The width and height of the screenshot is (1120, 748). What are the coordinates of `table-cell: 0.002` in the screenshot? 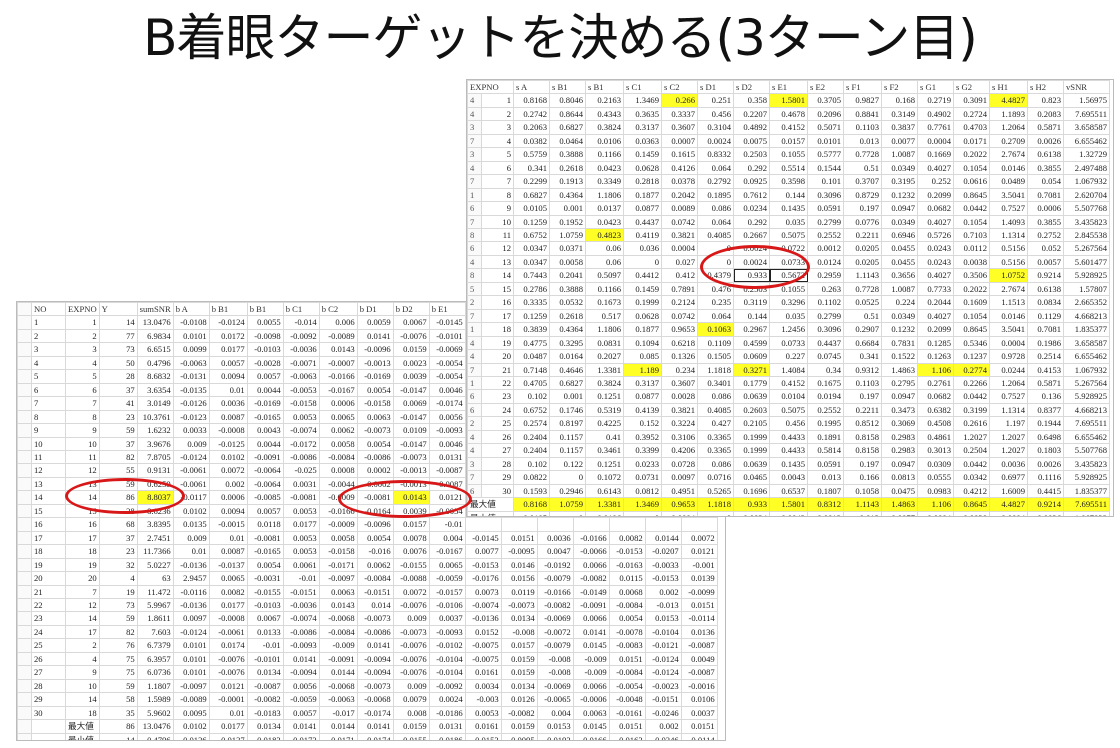 It's located at (663, 591).